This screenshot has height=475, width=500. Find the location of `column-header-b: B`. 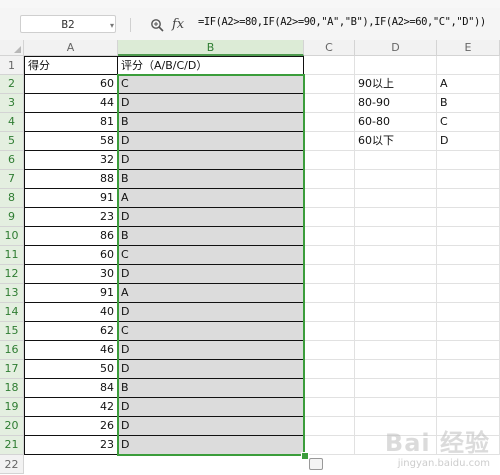

column-header-b: B is located at coordinates (211, 48).